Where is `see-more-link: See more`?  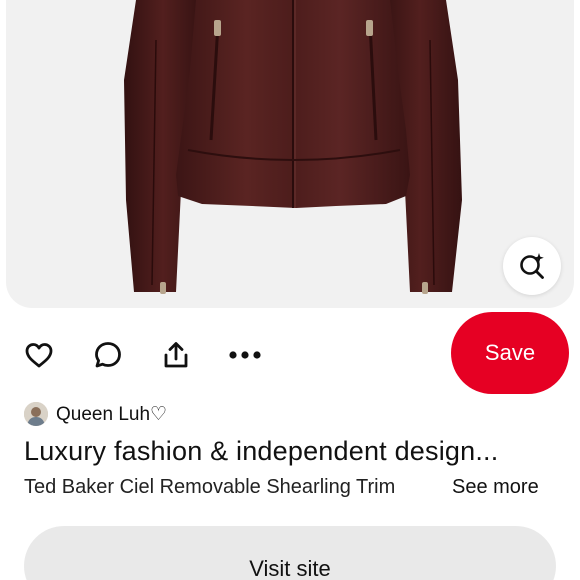
see-more-link: See more is located at coordinates (495, 487).